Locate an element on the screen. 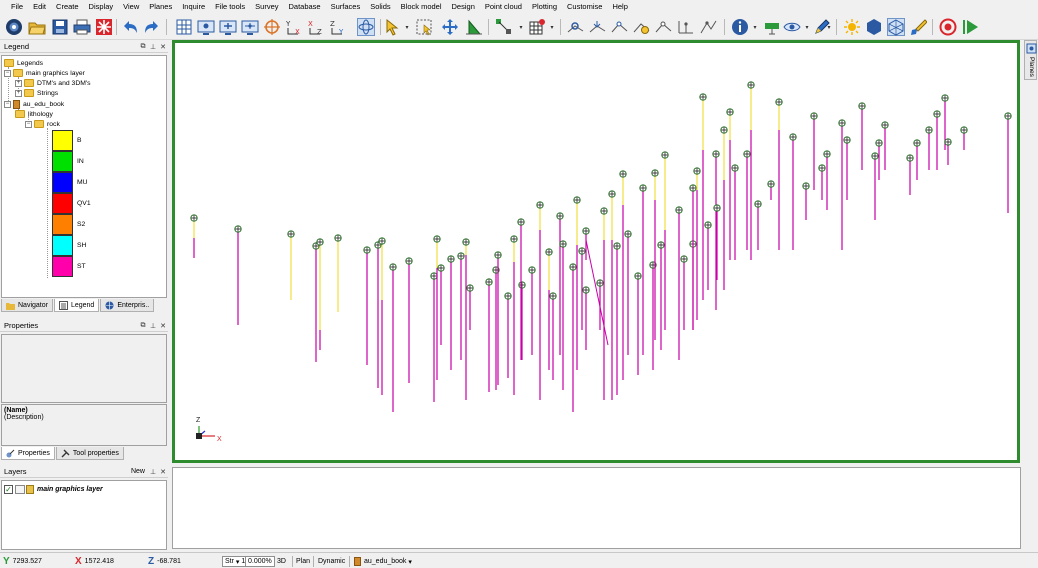  new-layer-button: New is located at coordinates (138, 471).